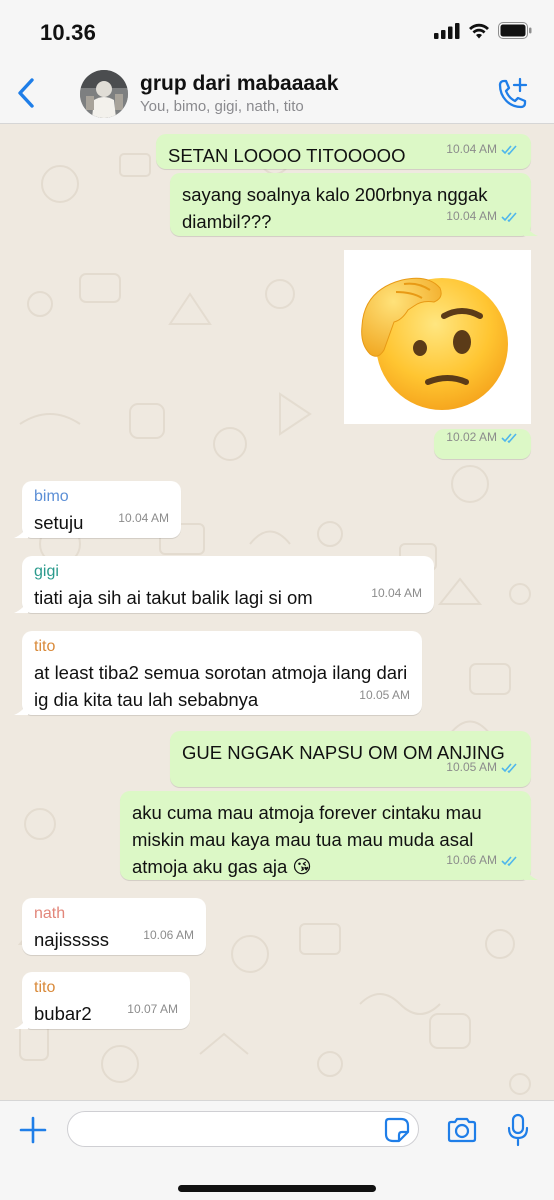 The image size is (554, 1200). What do you see at coordinates (277, 1150) in the screenshot?
I see `composer-bar` at bounding box center [277, 1150].